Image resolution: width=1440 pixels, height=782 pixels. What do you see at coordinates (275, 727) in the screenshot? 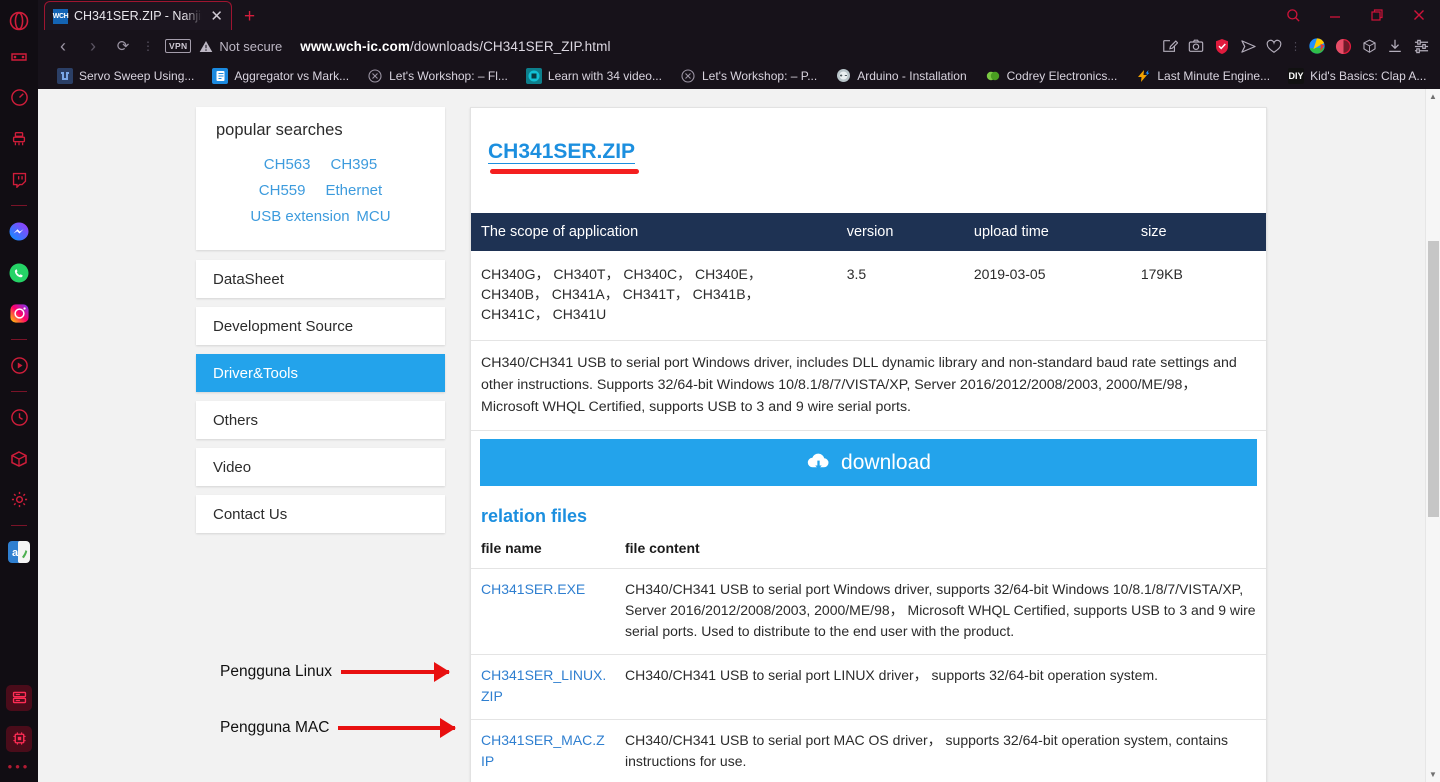
I see `annotation-label: Pengguna MAC` at bounding box center [275, 727].